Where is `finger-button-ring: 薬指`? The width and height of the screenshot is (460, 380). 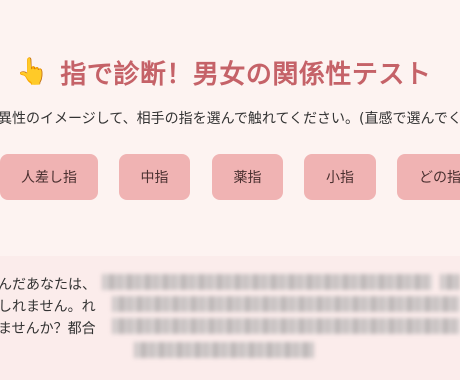
finger-button-ring: 薬指 is located at coordinates (247, 177).